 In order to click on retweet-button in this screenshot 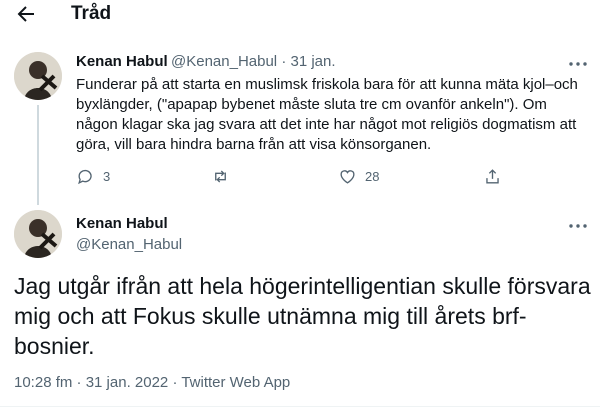, I will do `click(224, 176)`.